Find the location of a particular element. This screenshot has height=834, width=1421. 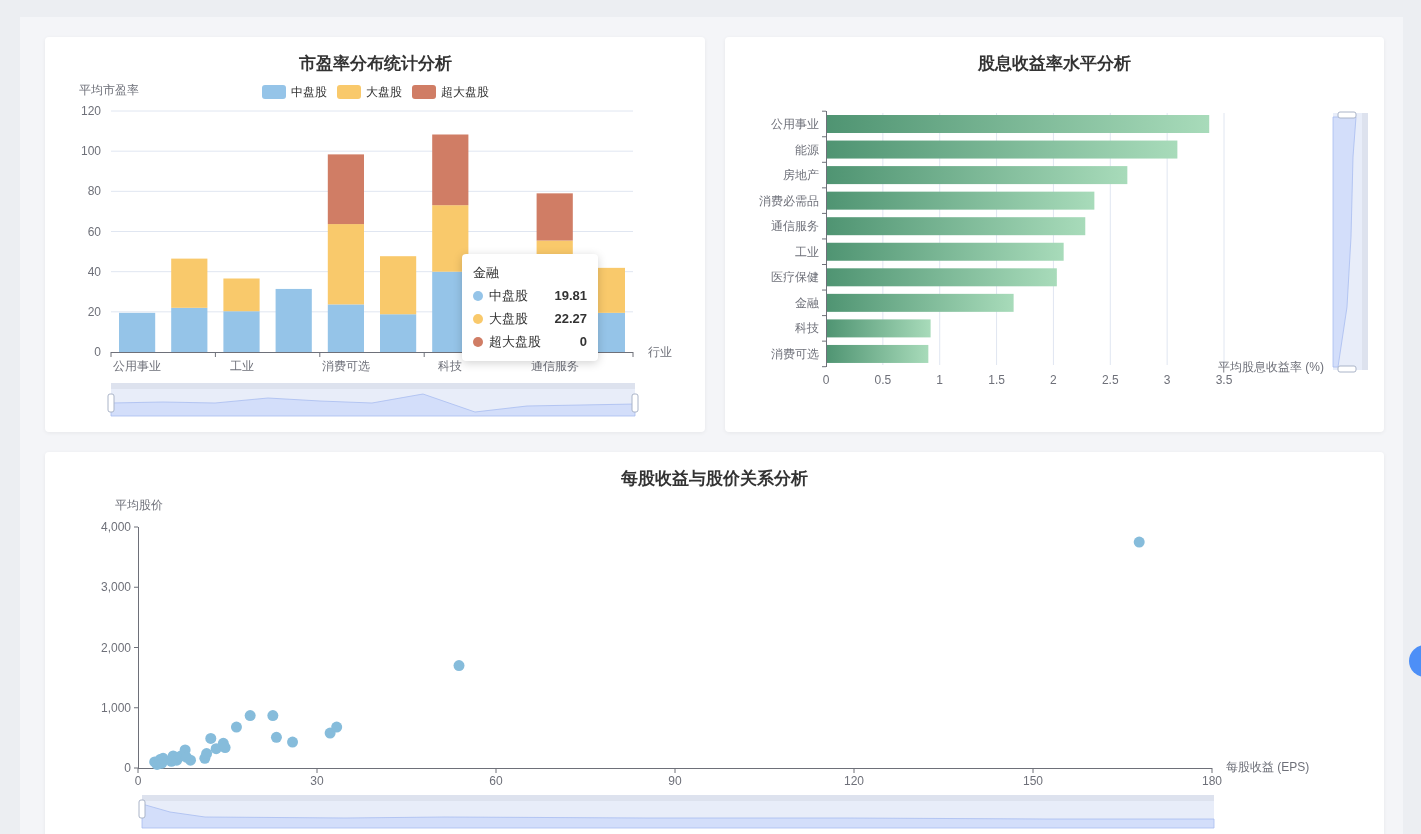

axis-tick-label: 3.5 is located at coordinates (1224, 380).